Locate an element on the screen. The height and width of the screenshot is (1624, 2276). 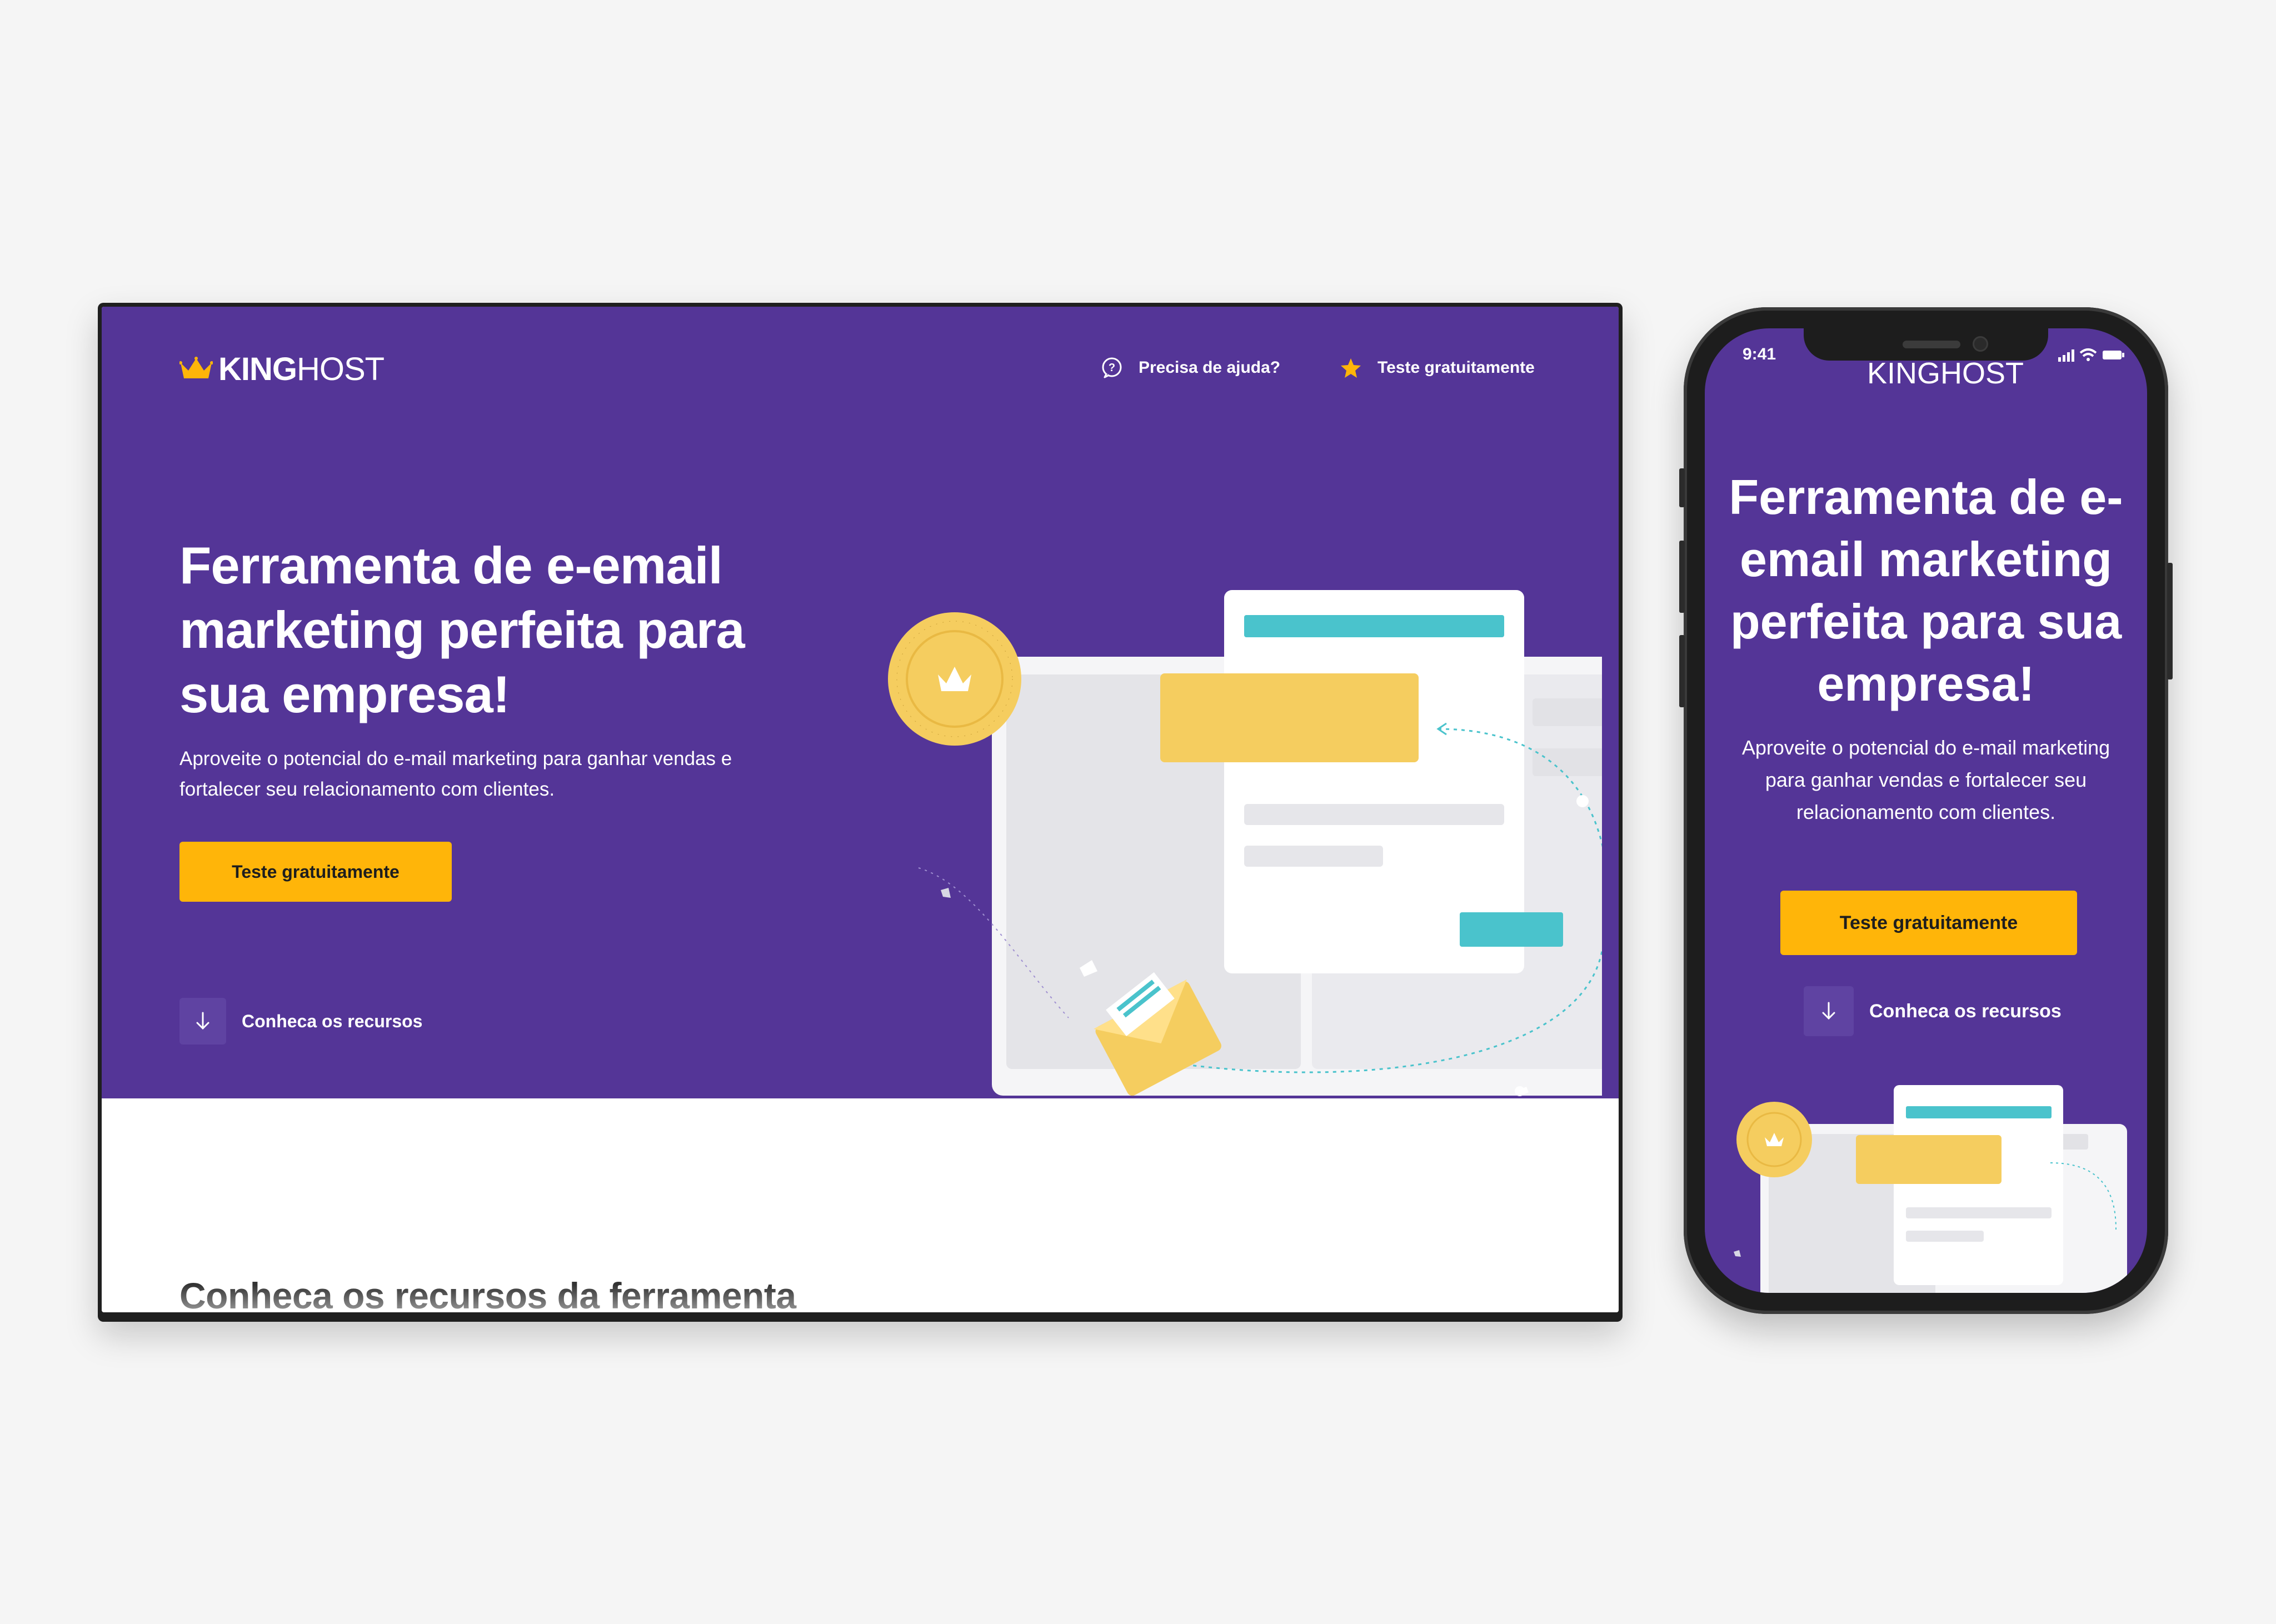
phone-speaker is located at coordinates (1931, 344).